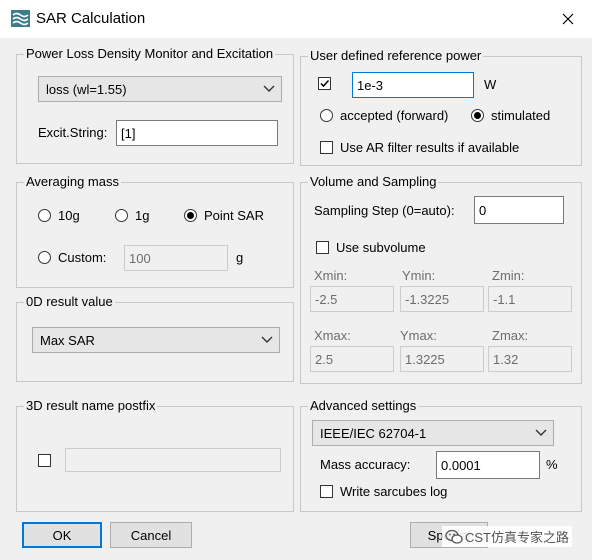 The image size is (592, 560). What do you see at coordinates (82, 257) in the screenshot?
I see `radio-custom-label: Custom:` at bounding box center [82, 257].